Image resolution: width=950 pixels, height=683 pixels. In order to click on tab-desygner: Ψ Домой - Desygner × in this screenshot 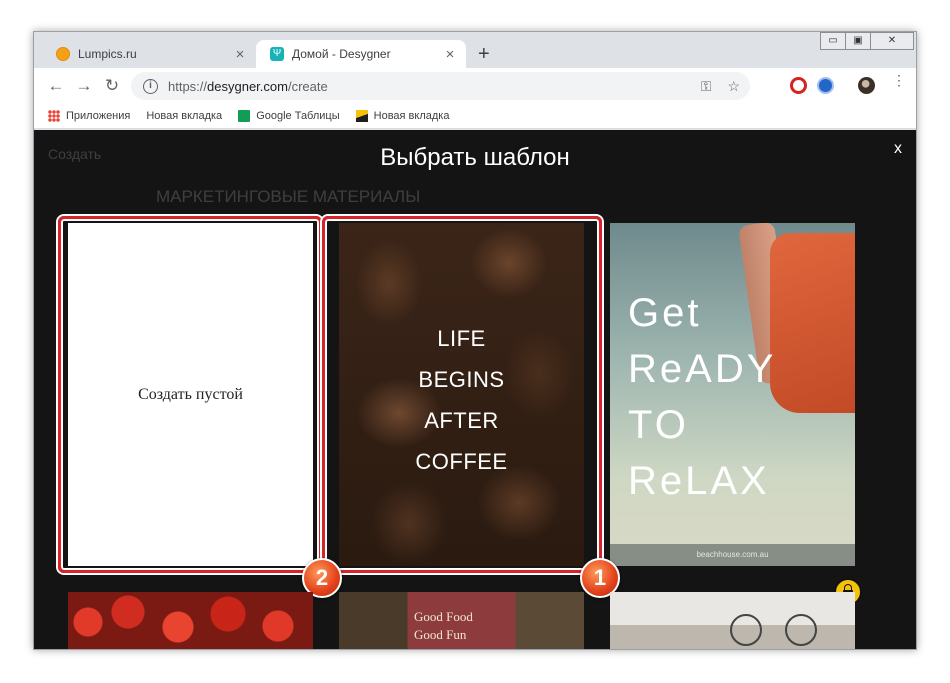, I will do `click(361, 54)`.